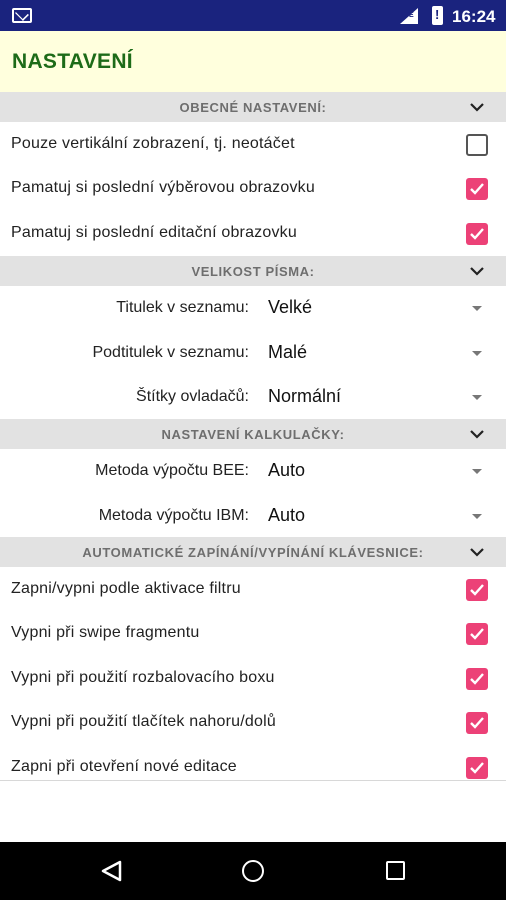  I want to click on section-title: VELIKOST PÍSMA:, so click(253, 271).